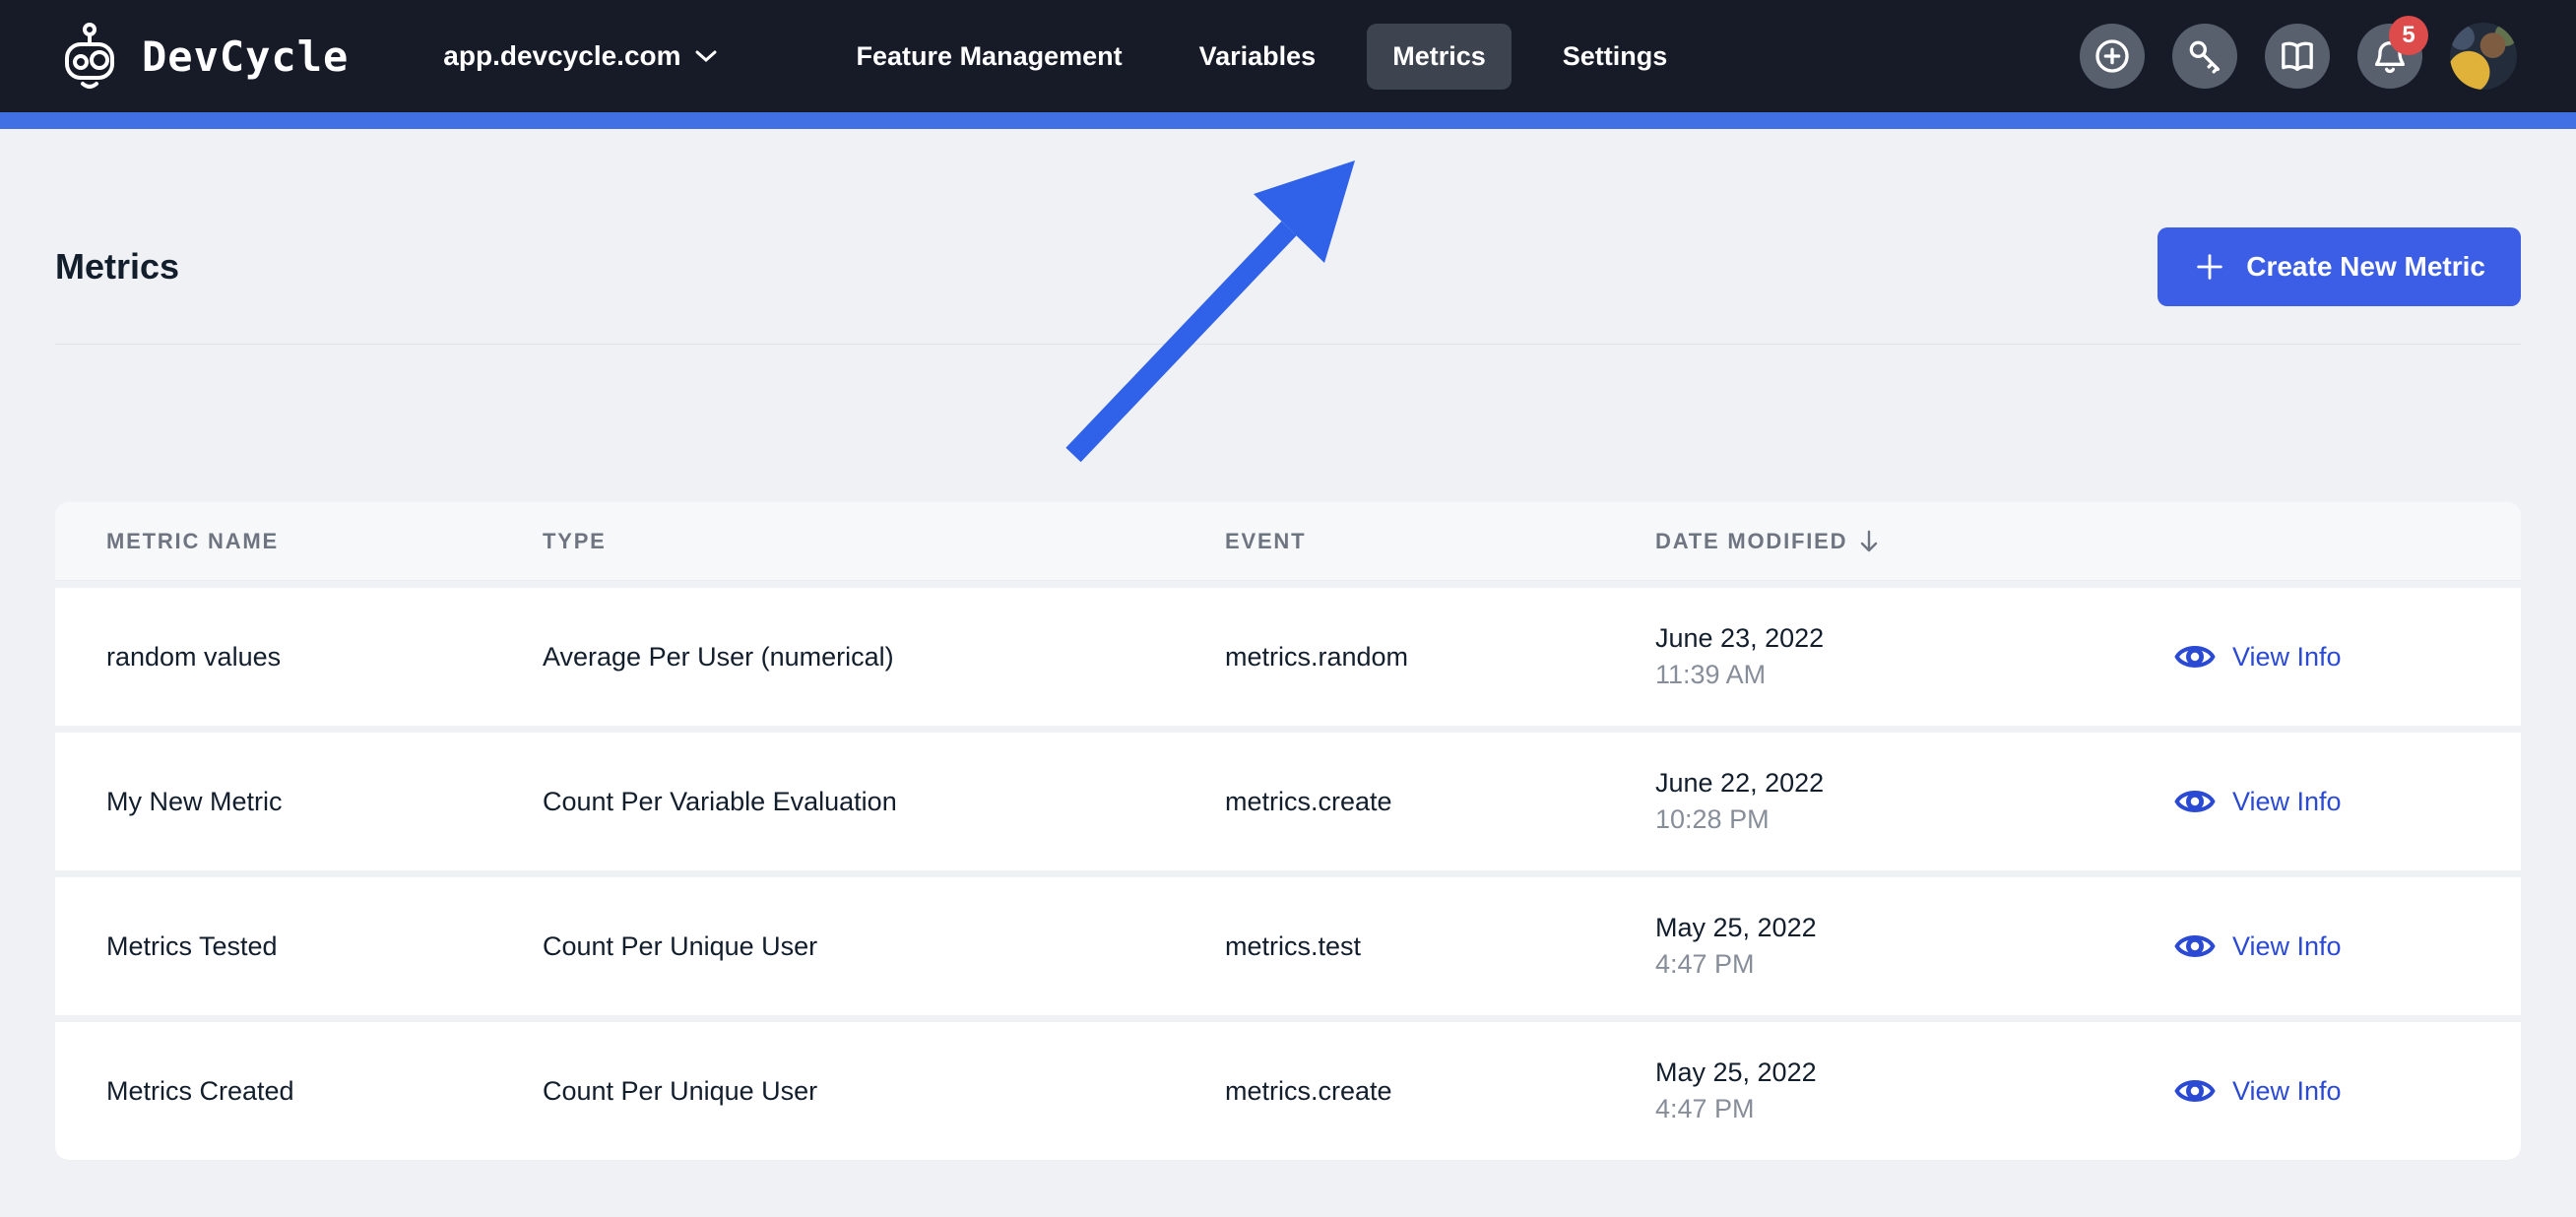  I want to click on nav-actions: 5, so click(2298, 53).